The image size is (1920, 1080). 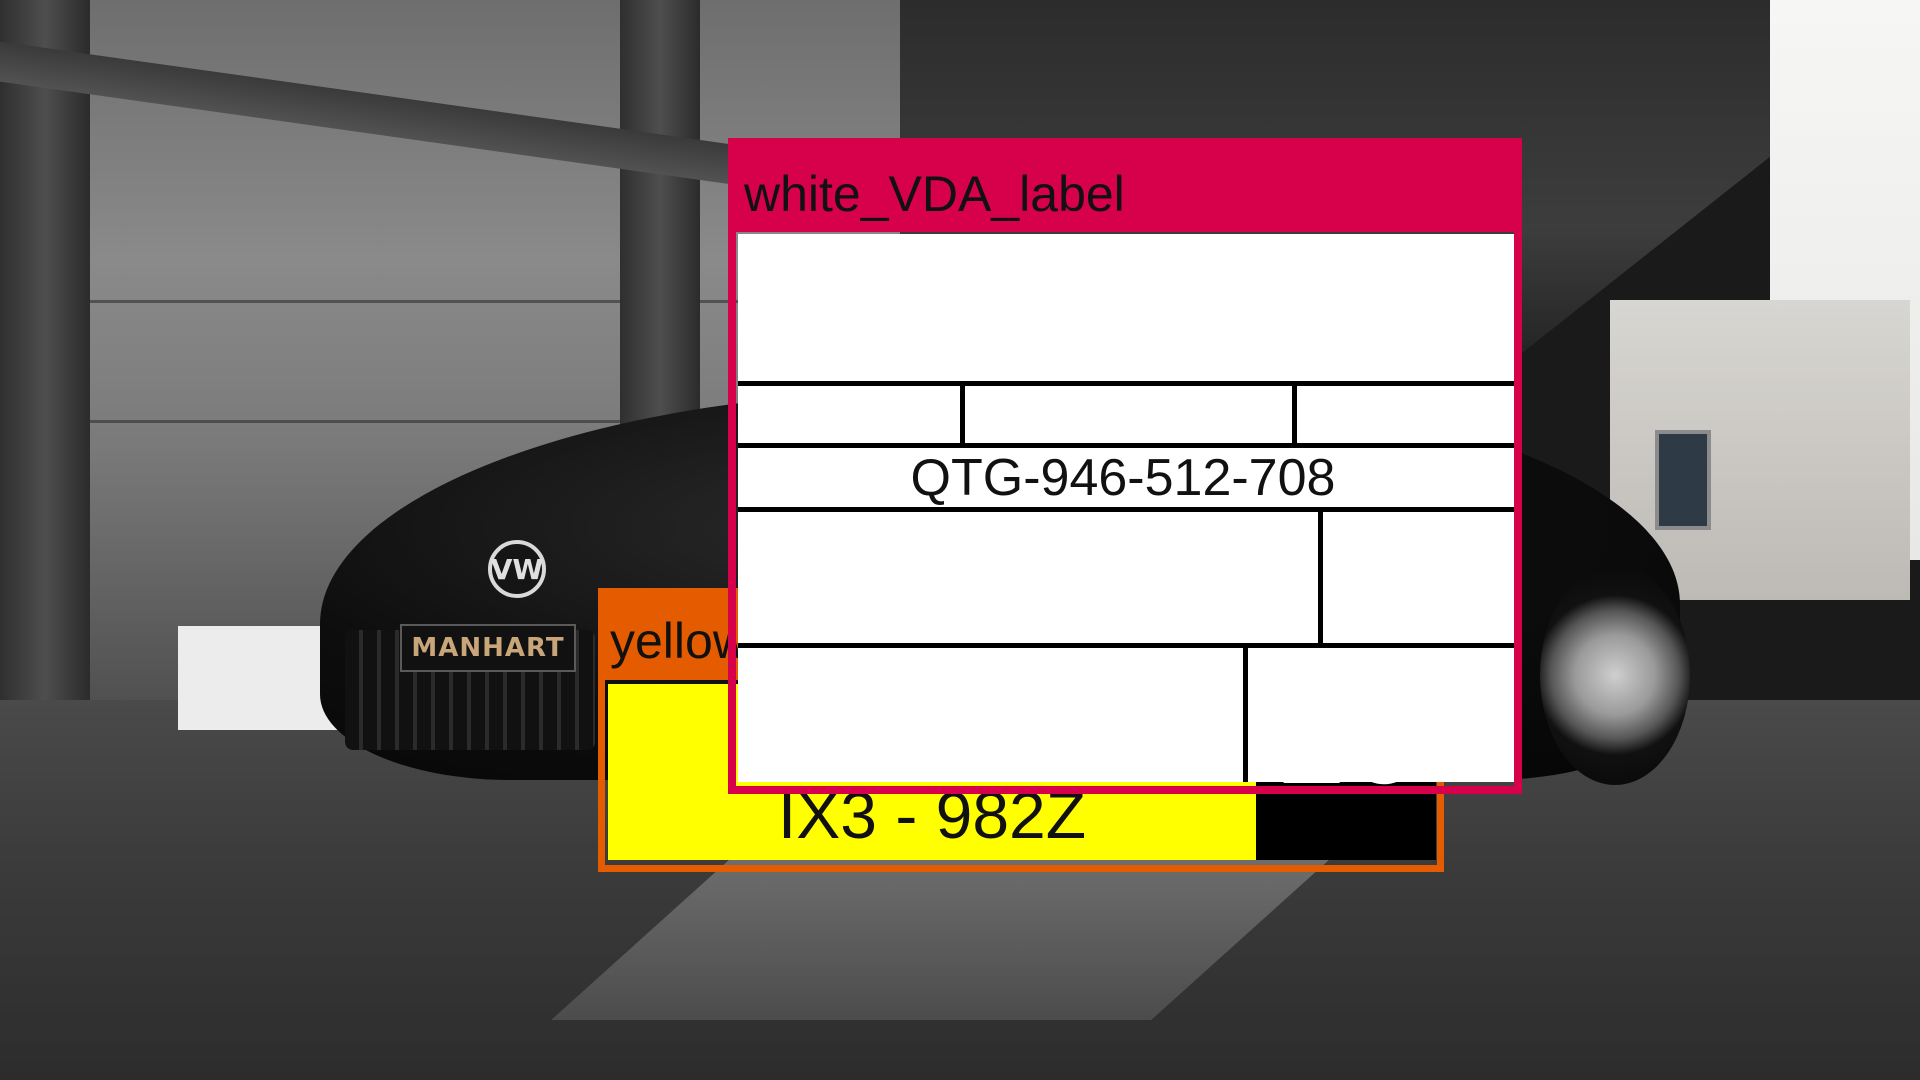 What do you see at coordinates (517, 569) in the screenshot?
I see `vw-logo-icon: VW` at bounding box center [517, 569].